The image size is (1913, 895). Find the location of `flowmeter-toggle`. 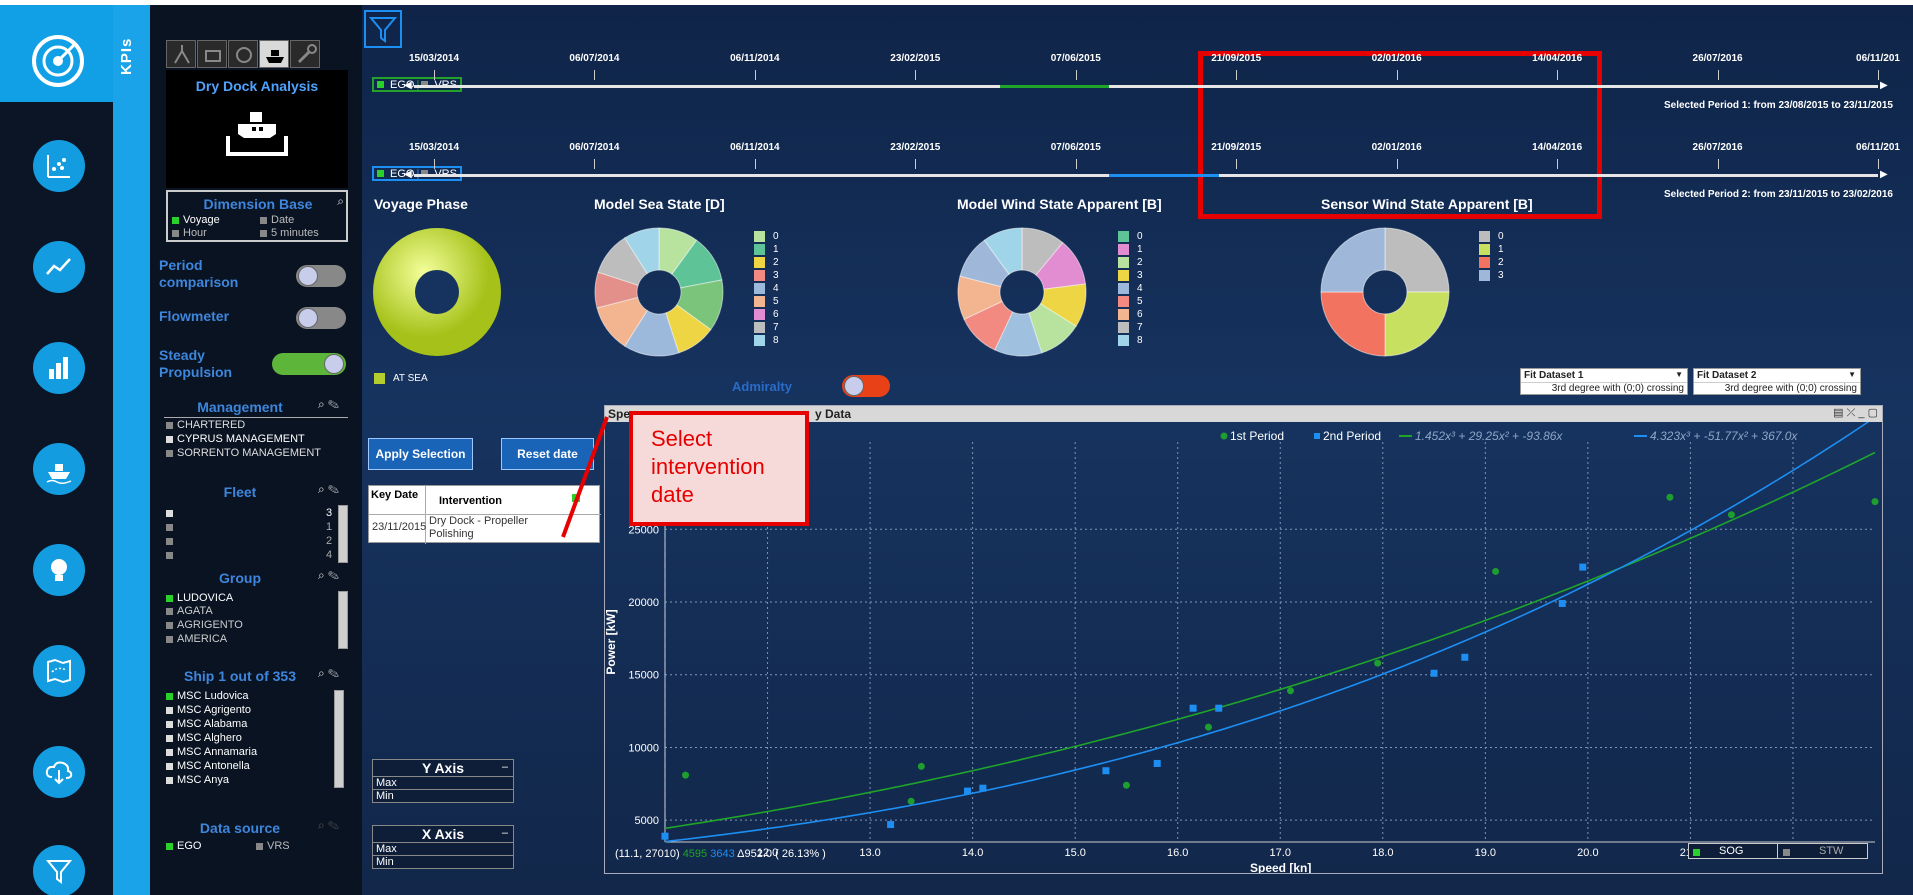

flowmeter-toggle is located at coordinates (321, 318).